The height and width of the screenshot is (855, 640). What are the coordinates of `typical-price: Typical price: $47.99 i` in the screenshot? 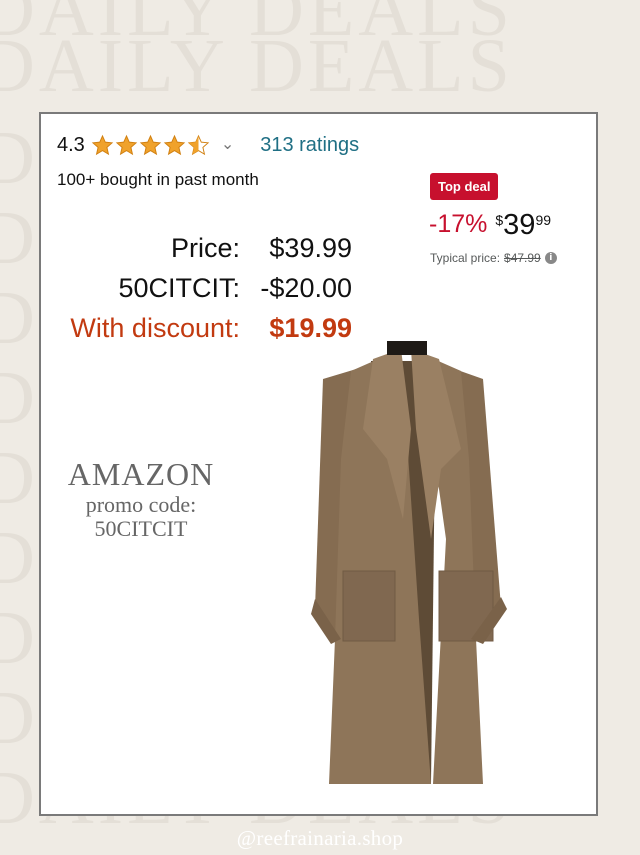 It's located at (493, 258).